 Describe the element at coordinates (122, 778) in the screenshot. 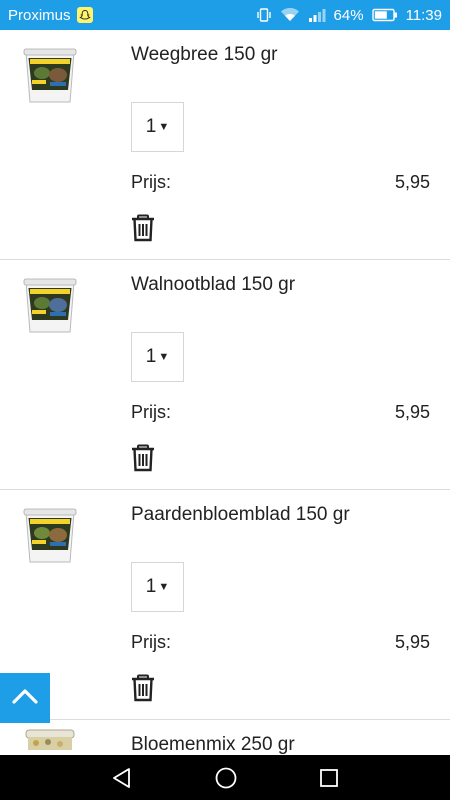

I see `back-icon` at that location.